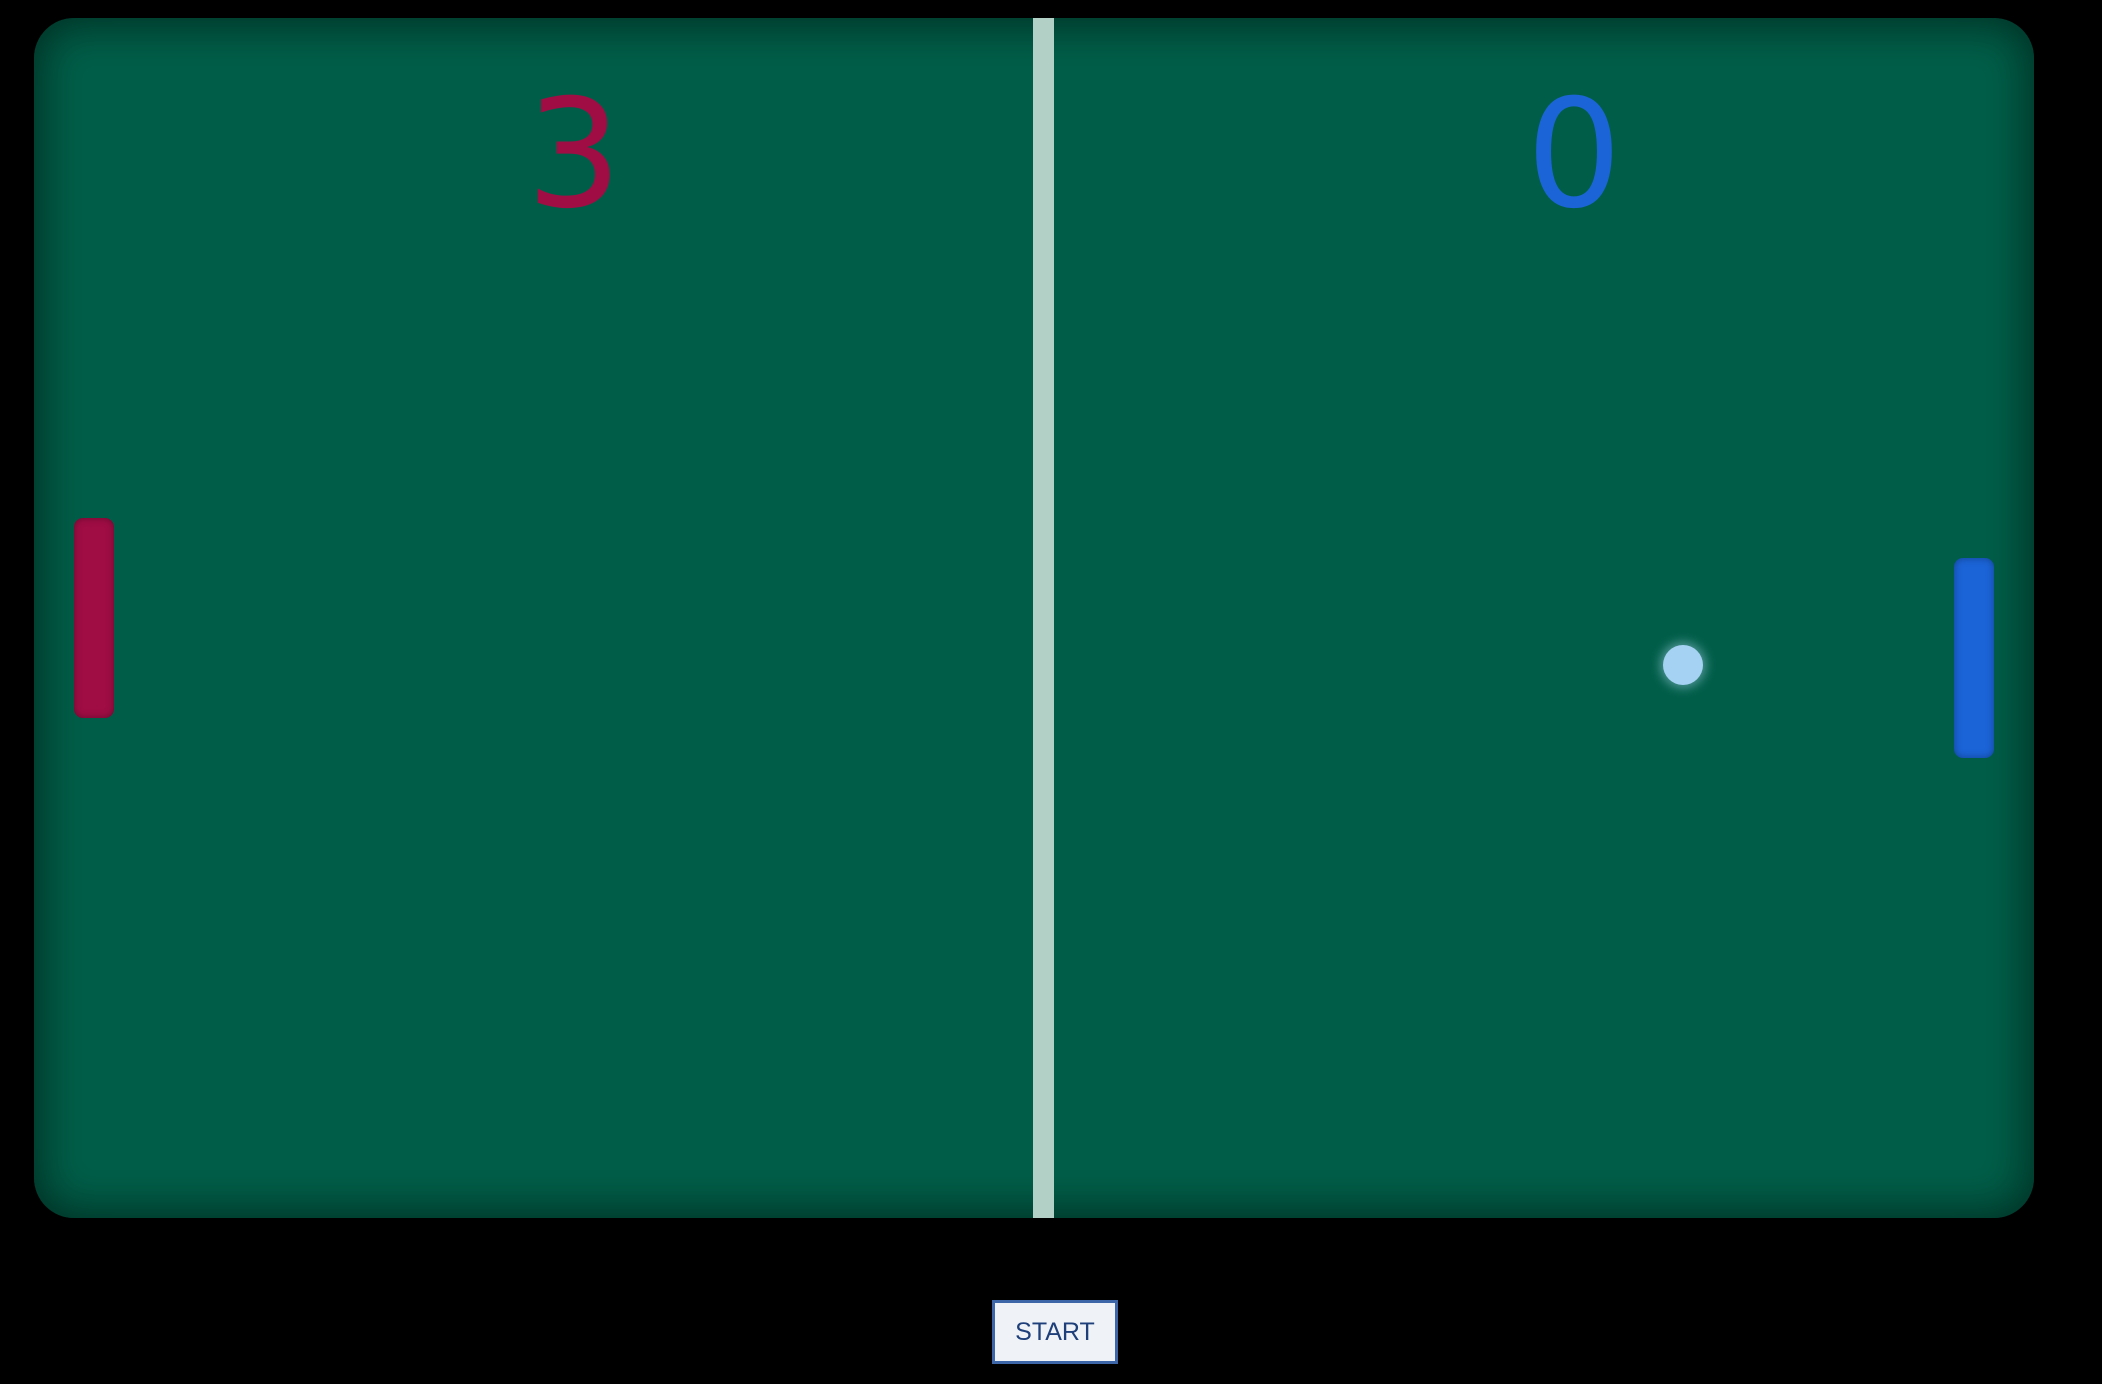 Image resolution: width=2102 pixels, height=1384 pixels. Describe the element at coordinates (1574, 155) in the screenshot. I see `right-player-score: 0` at that location.